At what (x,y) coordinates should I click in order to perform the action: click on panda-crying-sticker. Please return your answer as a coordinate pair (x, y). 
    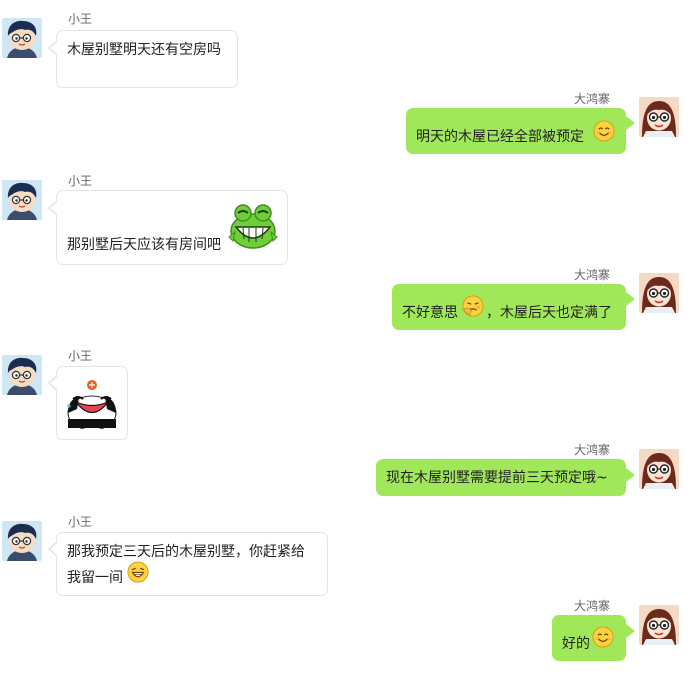
    Looking at the image, I should click on (92, 404).